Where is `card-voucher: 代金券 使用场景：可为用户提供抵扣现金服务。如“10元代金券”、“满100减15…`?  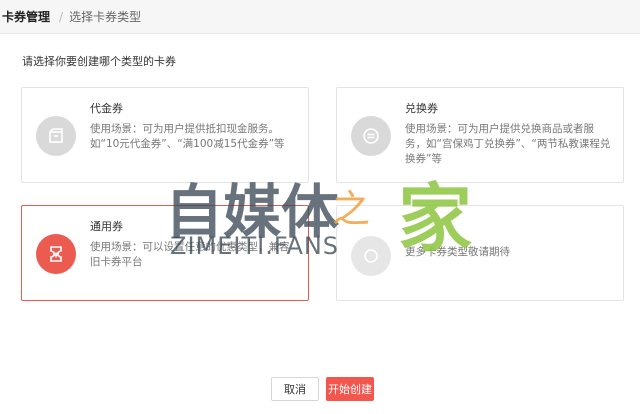
card-voucher: 代金券 使用场景：可为用户提供抵扣现金服务。如“10元代金券”、“满100减15… is located at coordinates (165, 135).